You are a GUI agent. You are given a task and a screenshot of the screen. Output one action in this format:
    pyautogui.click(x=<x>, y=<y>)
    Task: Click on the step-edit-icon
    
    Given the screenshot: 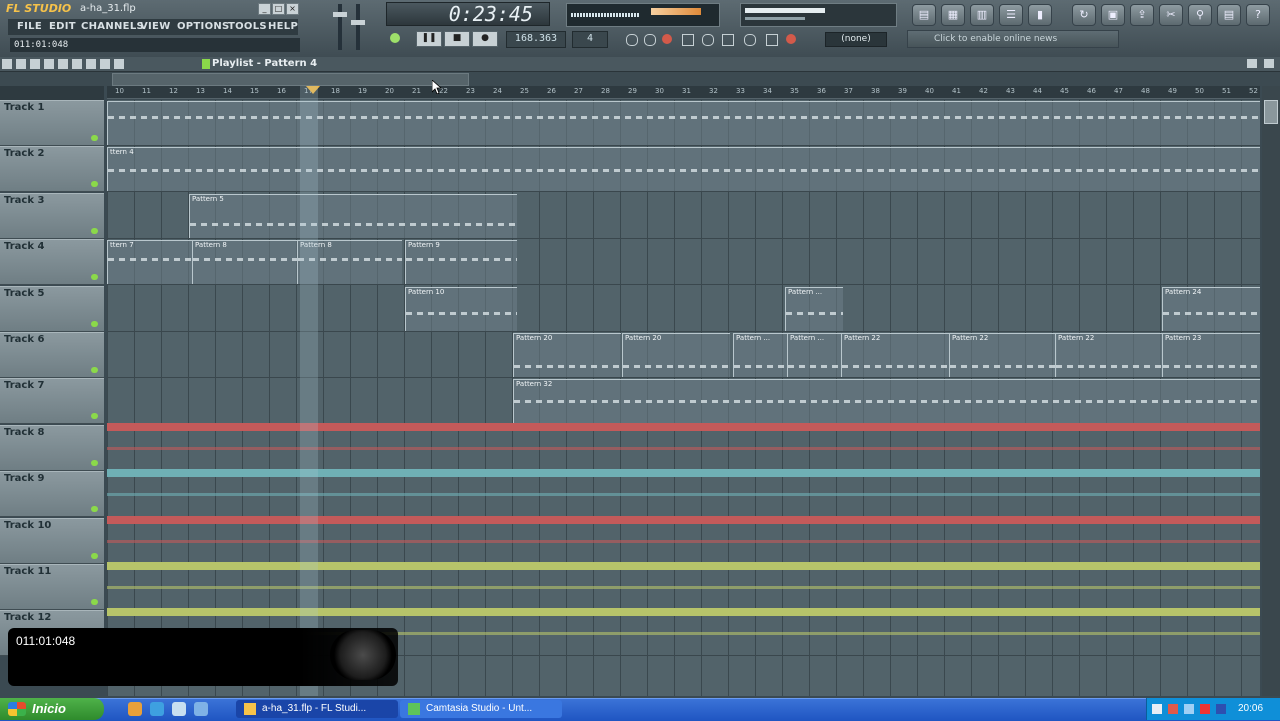 What is the action you would take?
    pyautogui.click(x=688, y=40)
    